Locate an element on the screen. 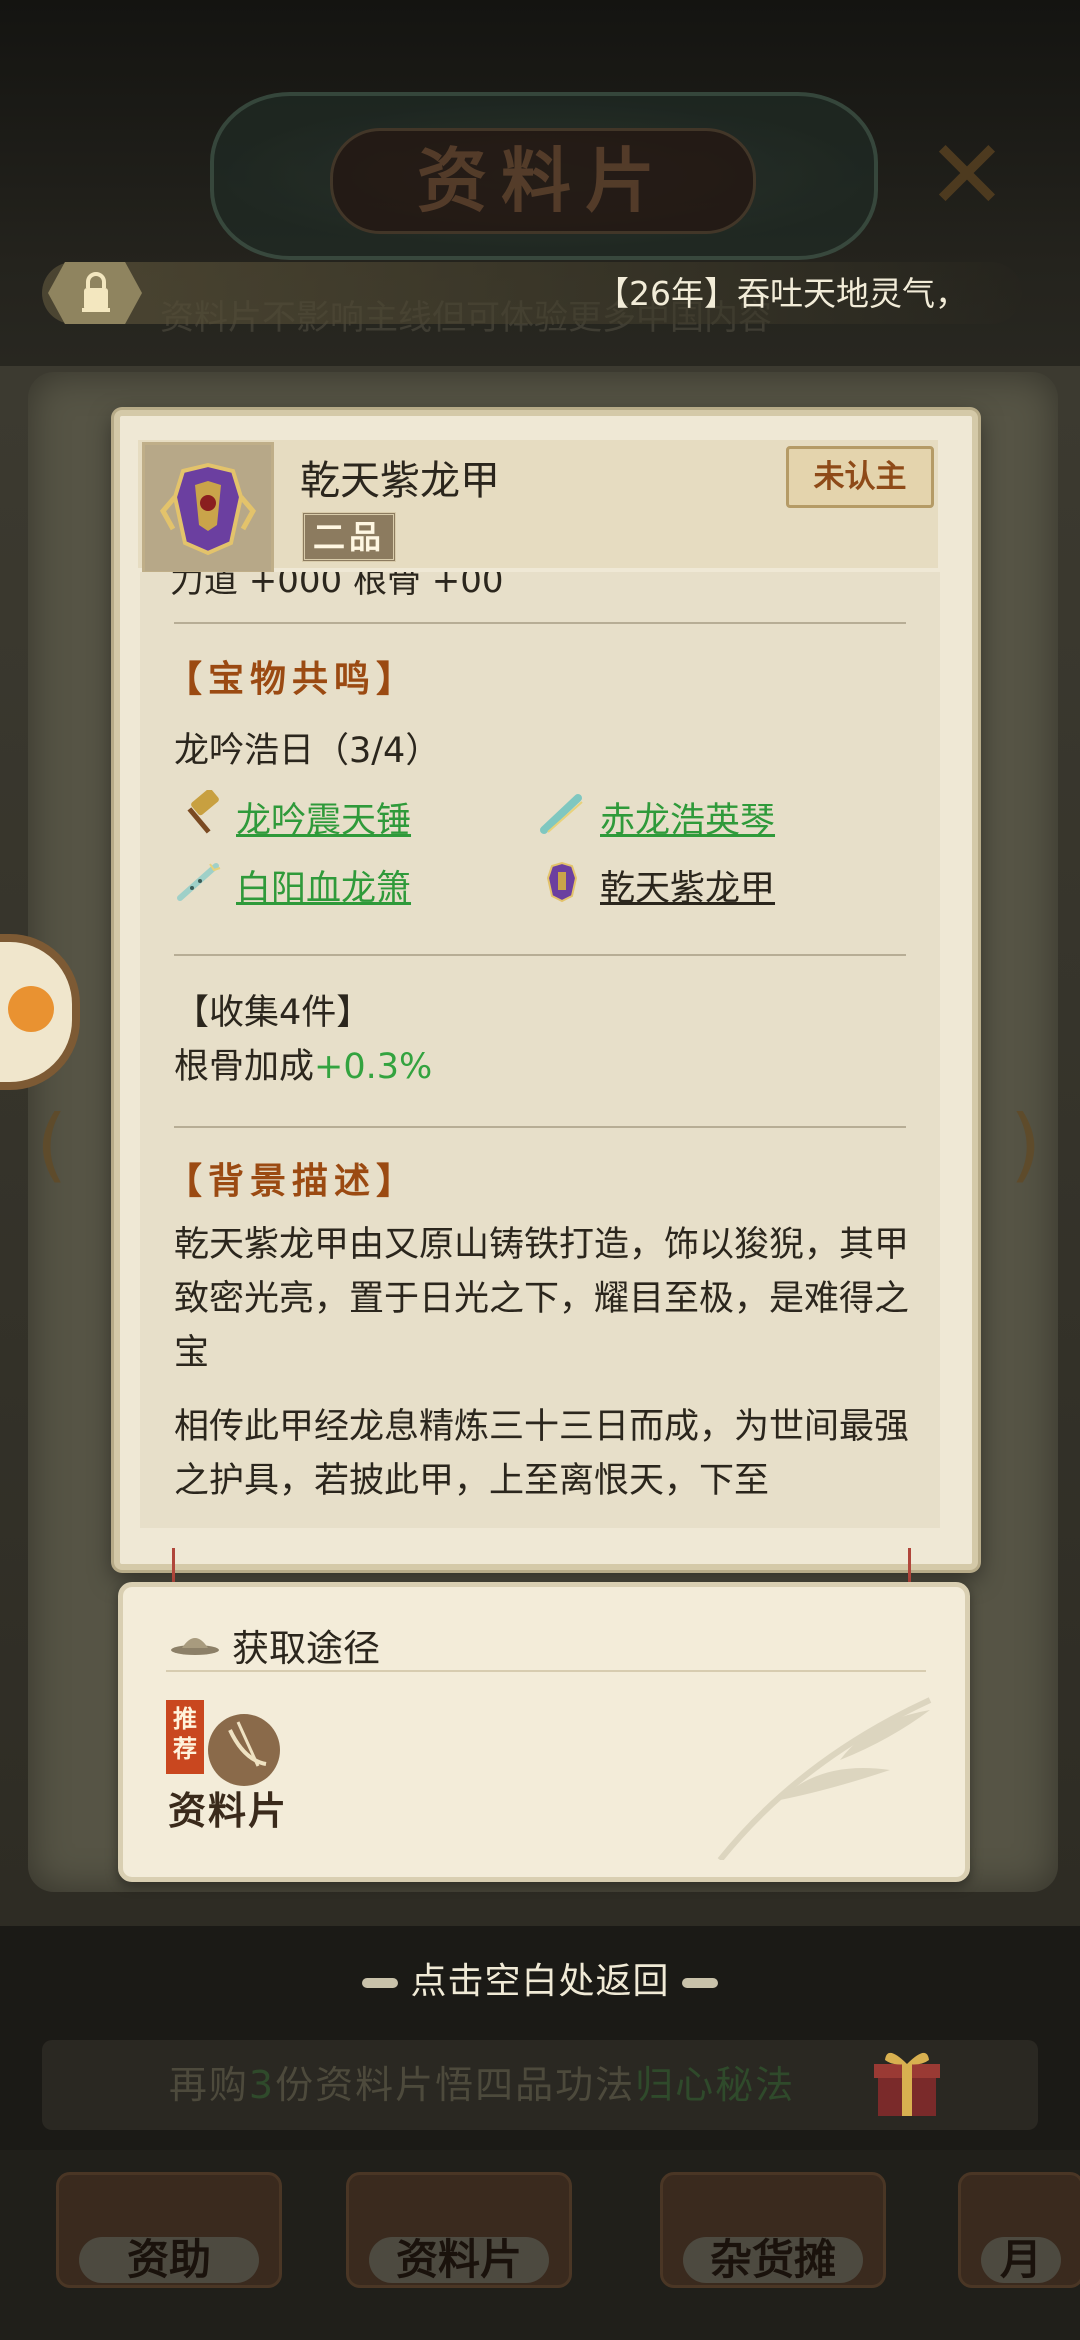 The height and width of the screenshot is (2340, 1080). collect-bonus-label: 根骨加成 is located at coordinates (244, 1067).